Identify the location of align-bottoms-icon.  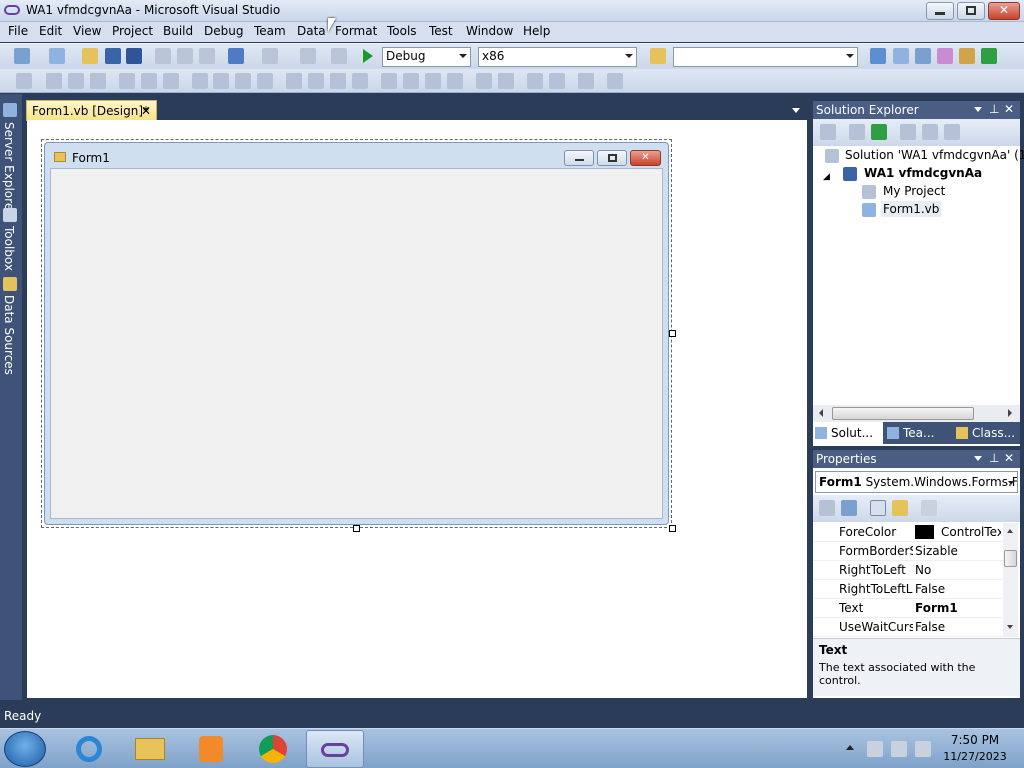
(171, 81).